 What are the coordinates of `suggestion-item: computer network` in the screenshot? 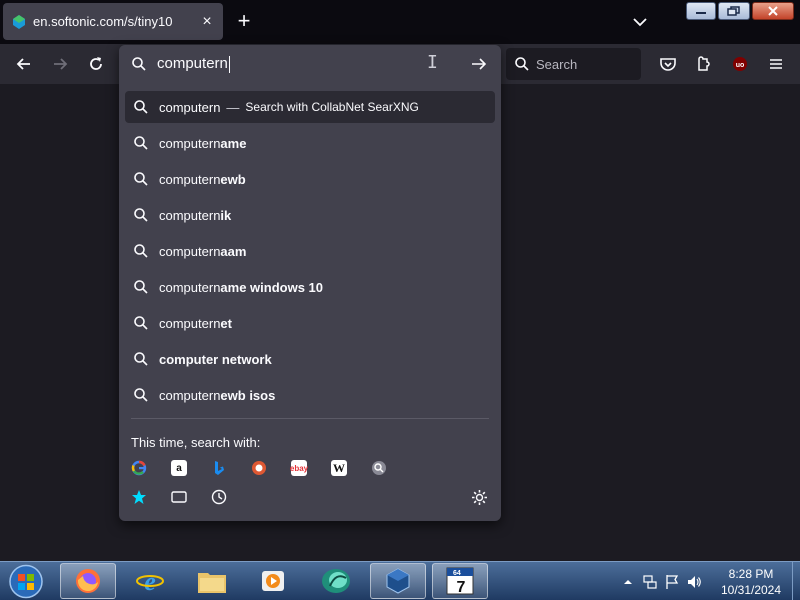 It's located at (310, 359).